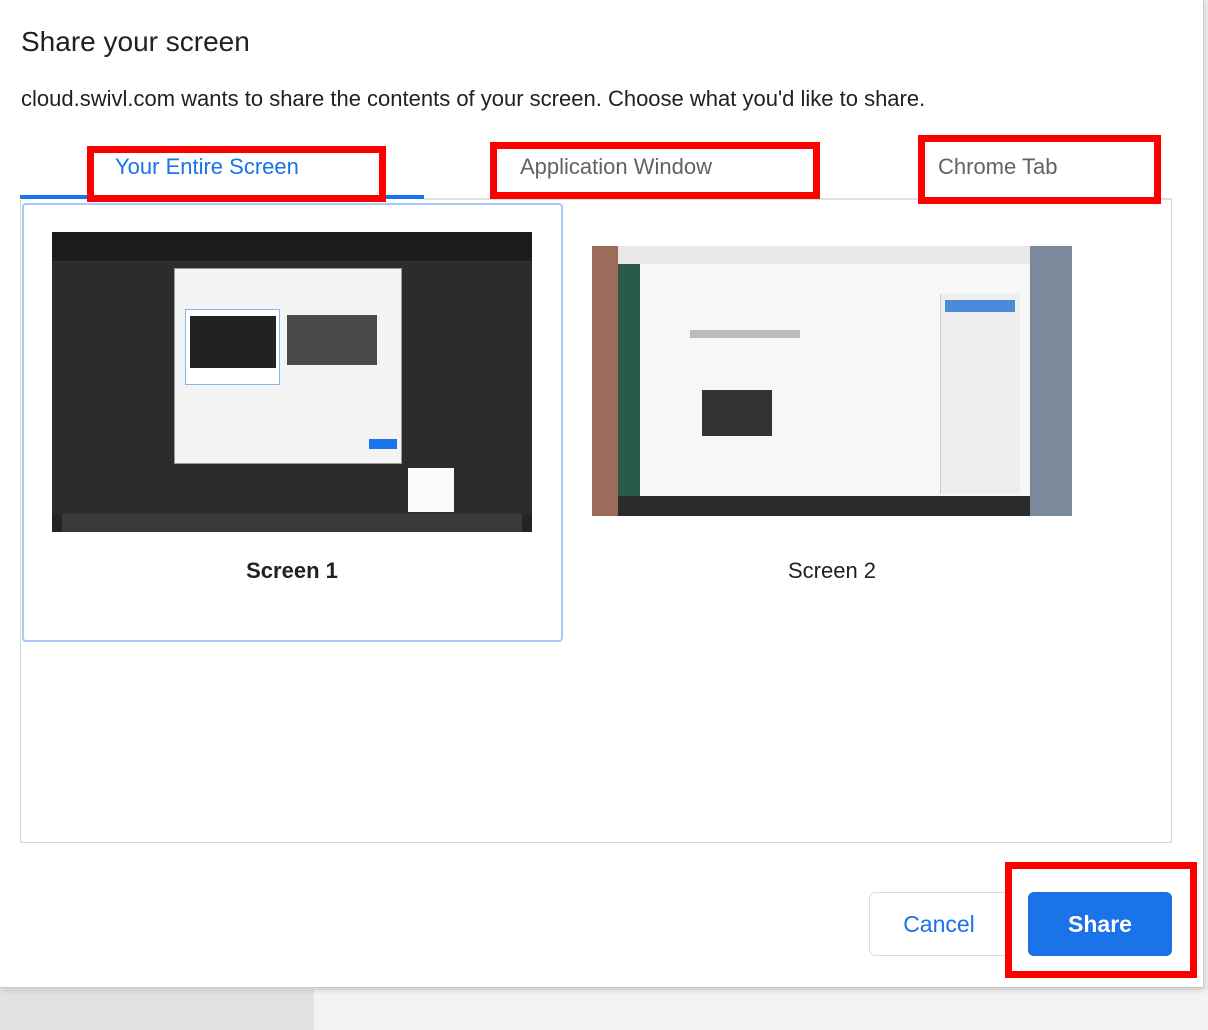 This screenshot has height=1030, width=1208. What do you see at coordinates (157, 1010) in the screenshot?
I see `background-left` at bounding box center [157, 1010].